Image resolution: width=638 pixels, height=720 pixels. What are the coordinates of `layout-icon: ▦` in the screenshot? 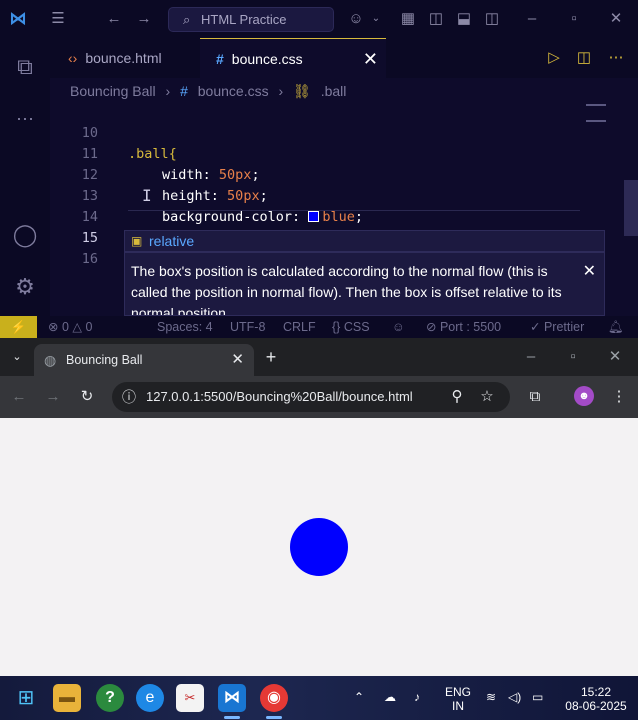 It's located at (408, 19).